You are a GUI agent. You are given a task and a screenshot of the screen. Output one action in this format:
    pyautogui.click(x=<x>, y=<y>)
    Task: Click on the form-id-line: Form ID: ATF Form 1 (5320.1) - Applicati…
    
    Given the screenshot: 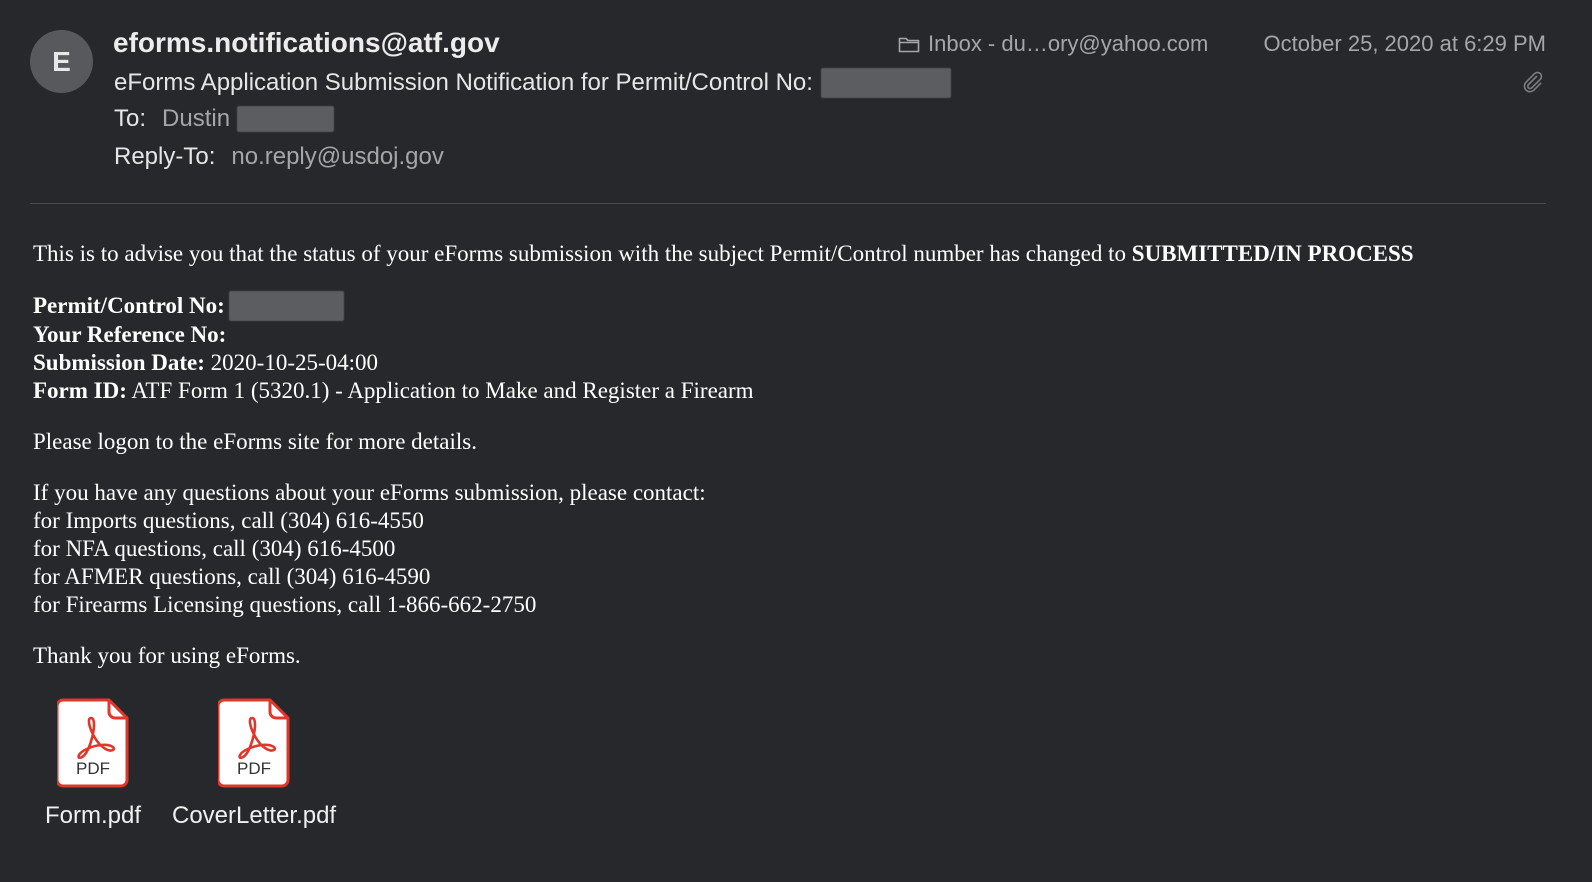 What is the action you would take?
    pyautogui.click(x=793, y=391)
    